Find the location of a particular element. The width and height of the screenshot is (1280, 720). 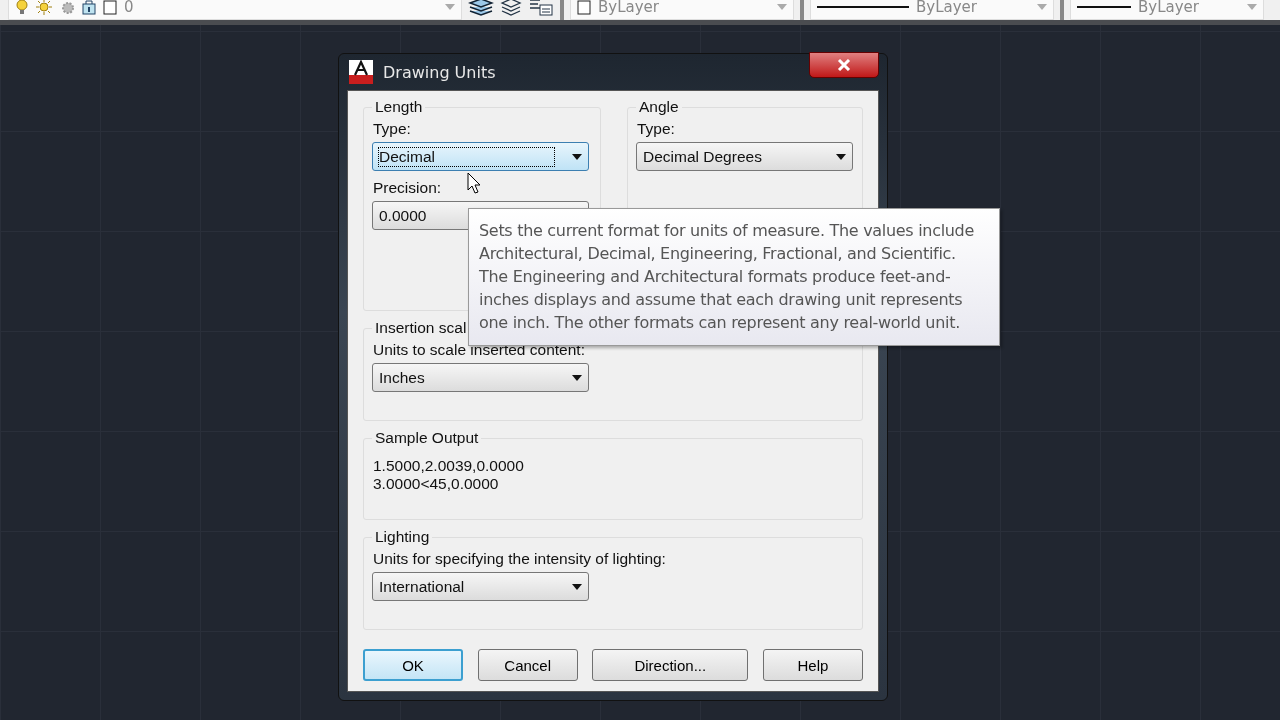

tooltip-text: Architectural, Decimal, Engineering, Fractional, and Scientific. is located at coordinates (718, 254).